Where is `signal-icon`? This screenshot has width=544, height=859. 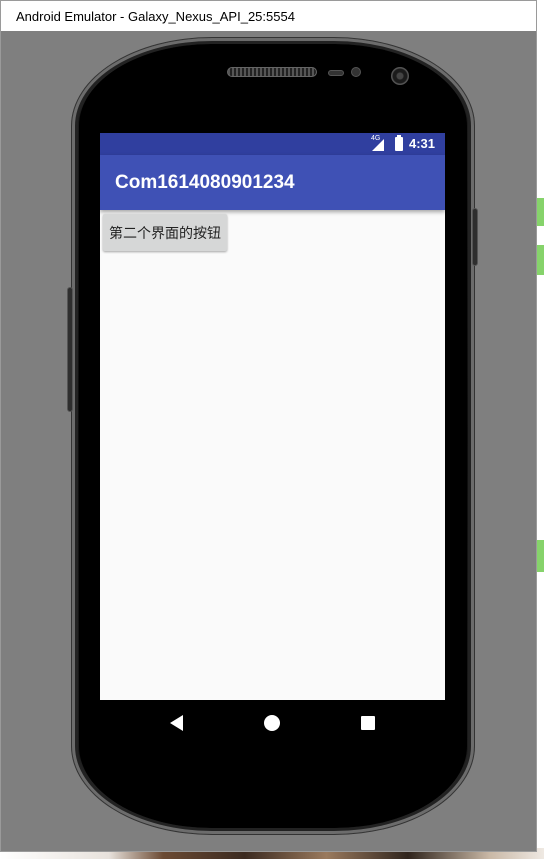
signal-icon is located at coordinates (378, 145).